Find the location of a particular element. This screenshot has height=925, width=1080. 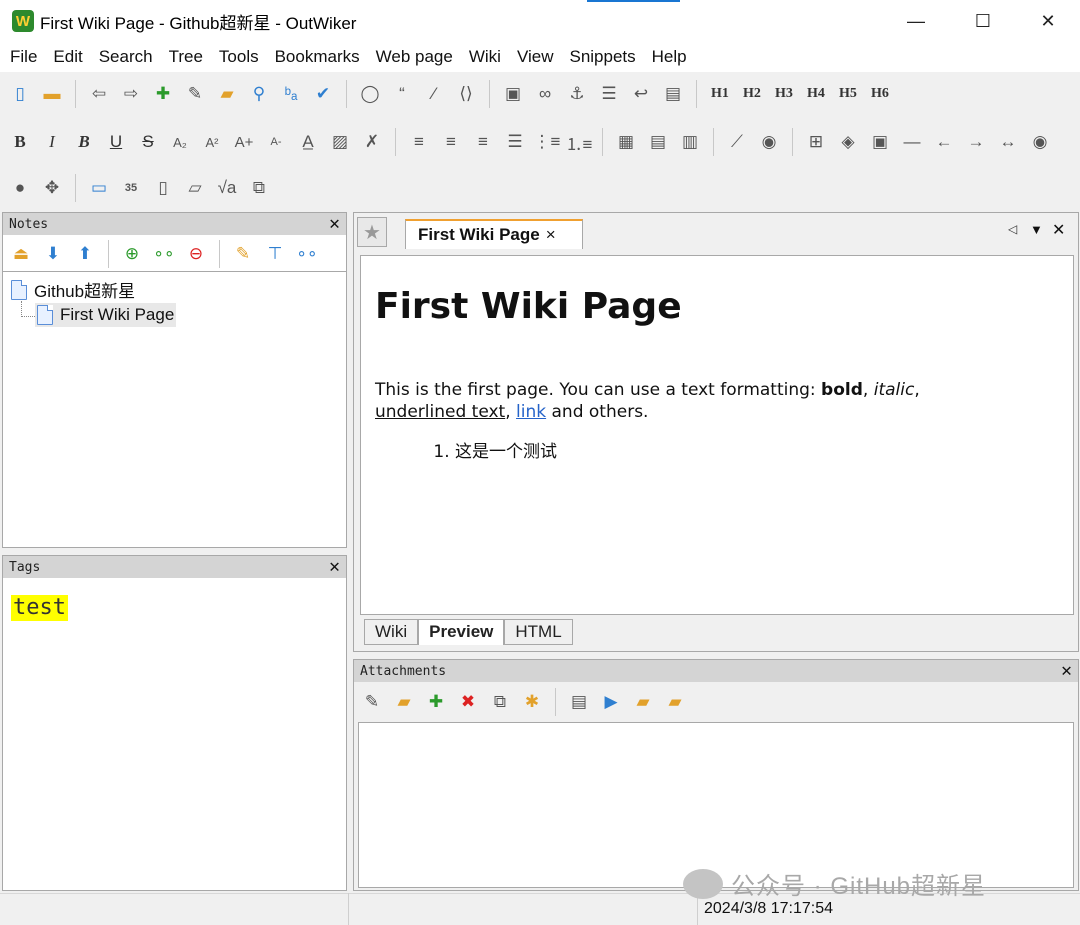

menu-web-page: Web page is located at coordinates (414, 57).